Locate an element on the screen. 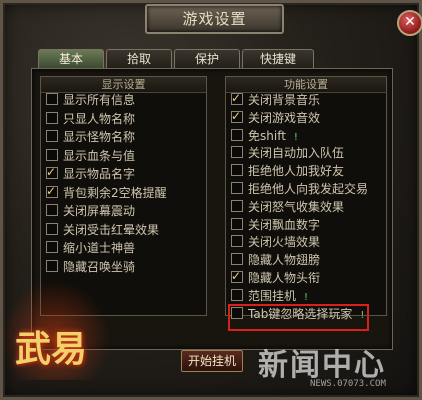  option-label: 拒绝他人加我好友 is located at coordinates (296, 171).